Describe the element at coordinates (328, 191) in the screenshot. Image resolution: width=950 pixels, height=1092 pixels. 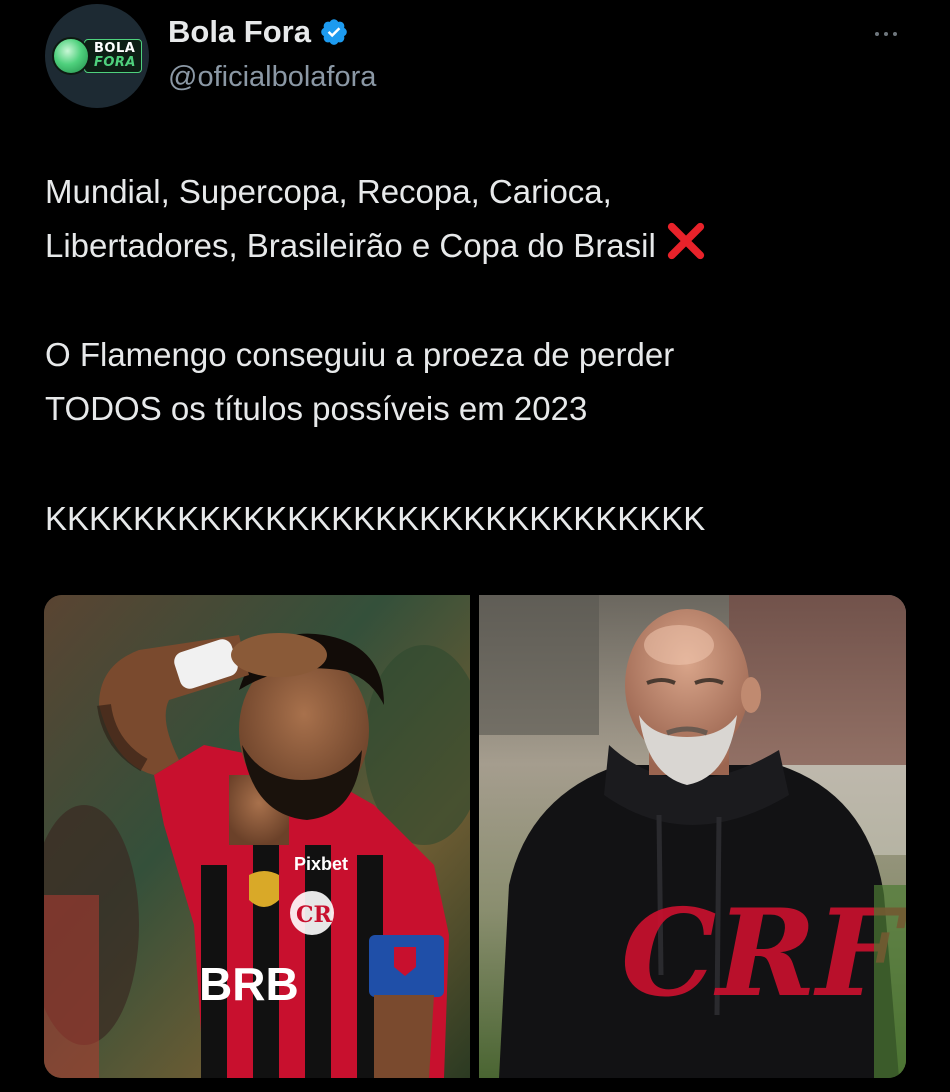
I see `tweet-text-line: Mundial, Supercopa, Recopa, Carioca,` at that location.